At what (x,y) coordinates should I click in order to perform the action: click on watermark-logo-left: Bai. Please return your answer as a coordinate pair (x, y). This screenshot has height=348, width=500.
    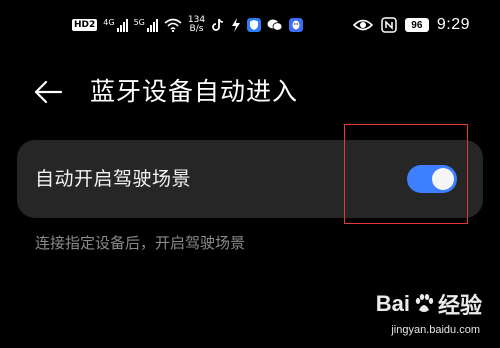
    Looking at the image, I should click on (392, 303).